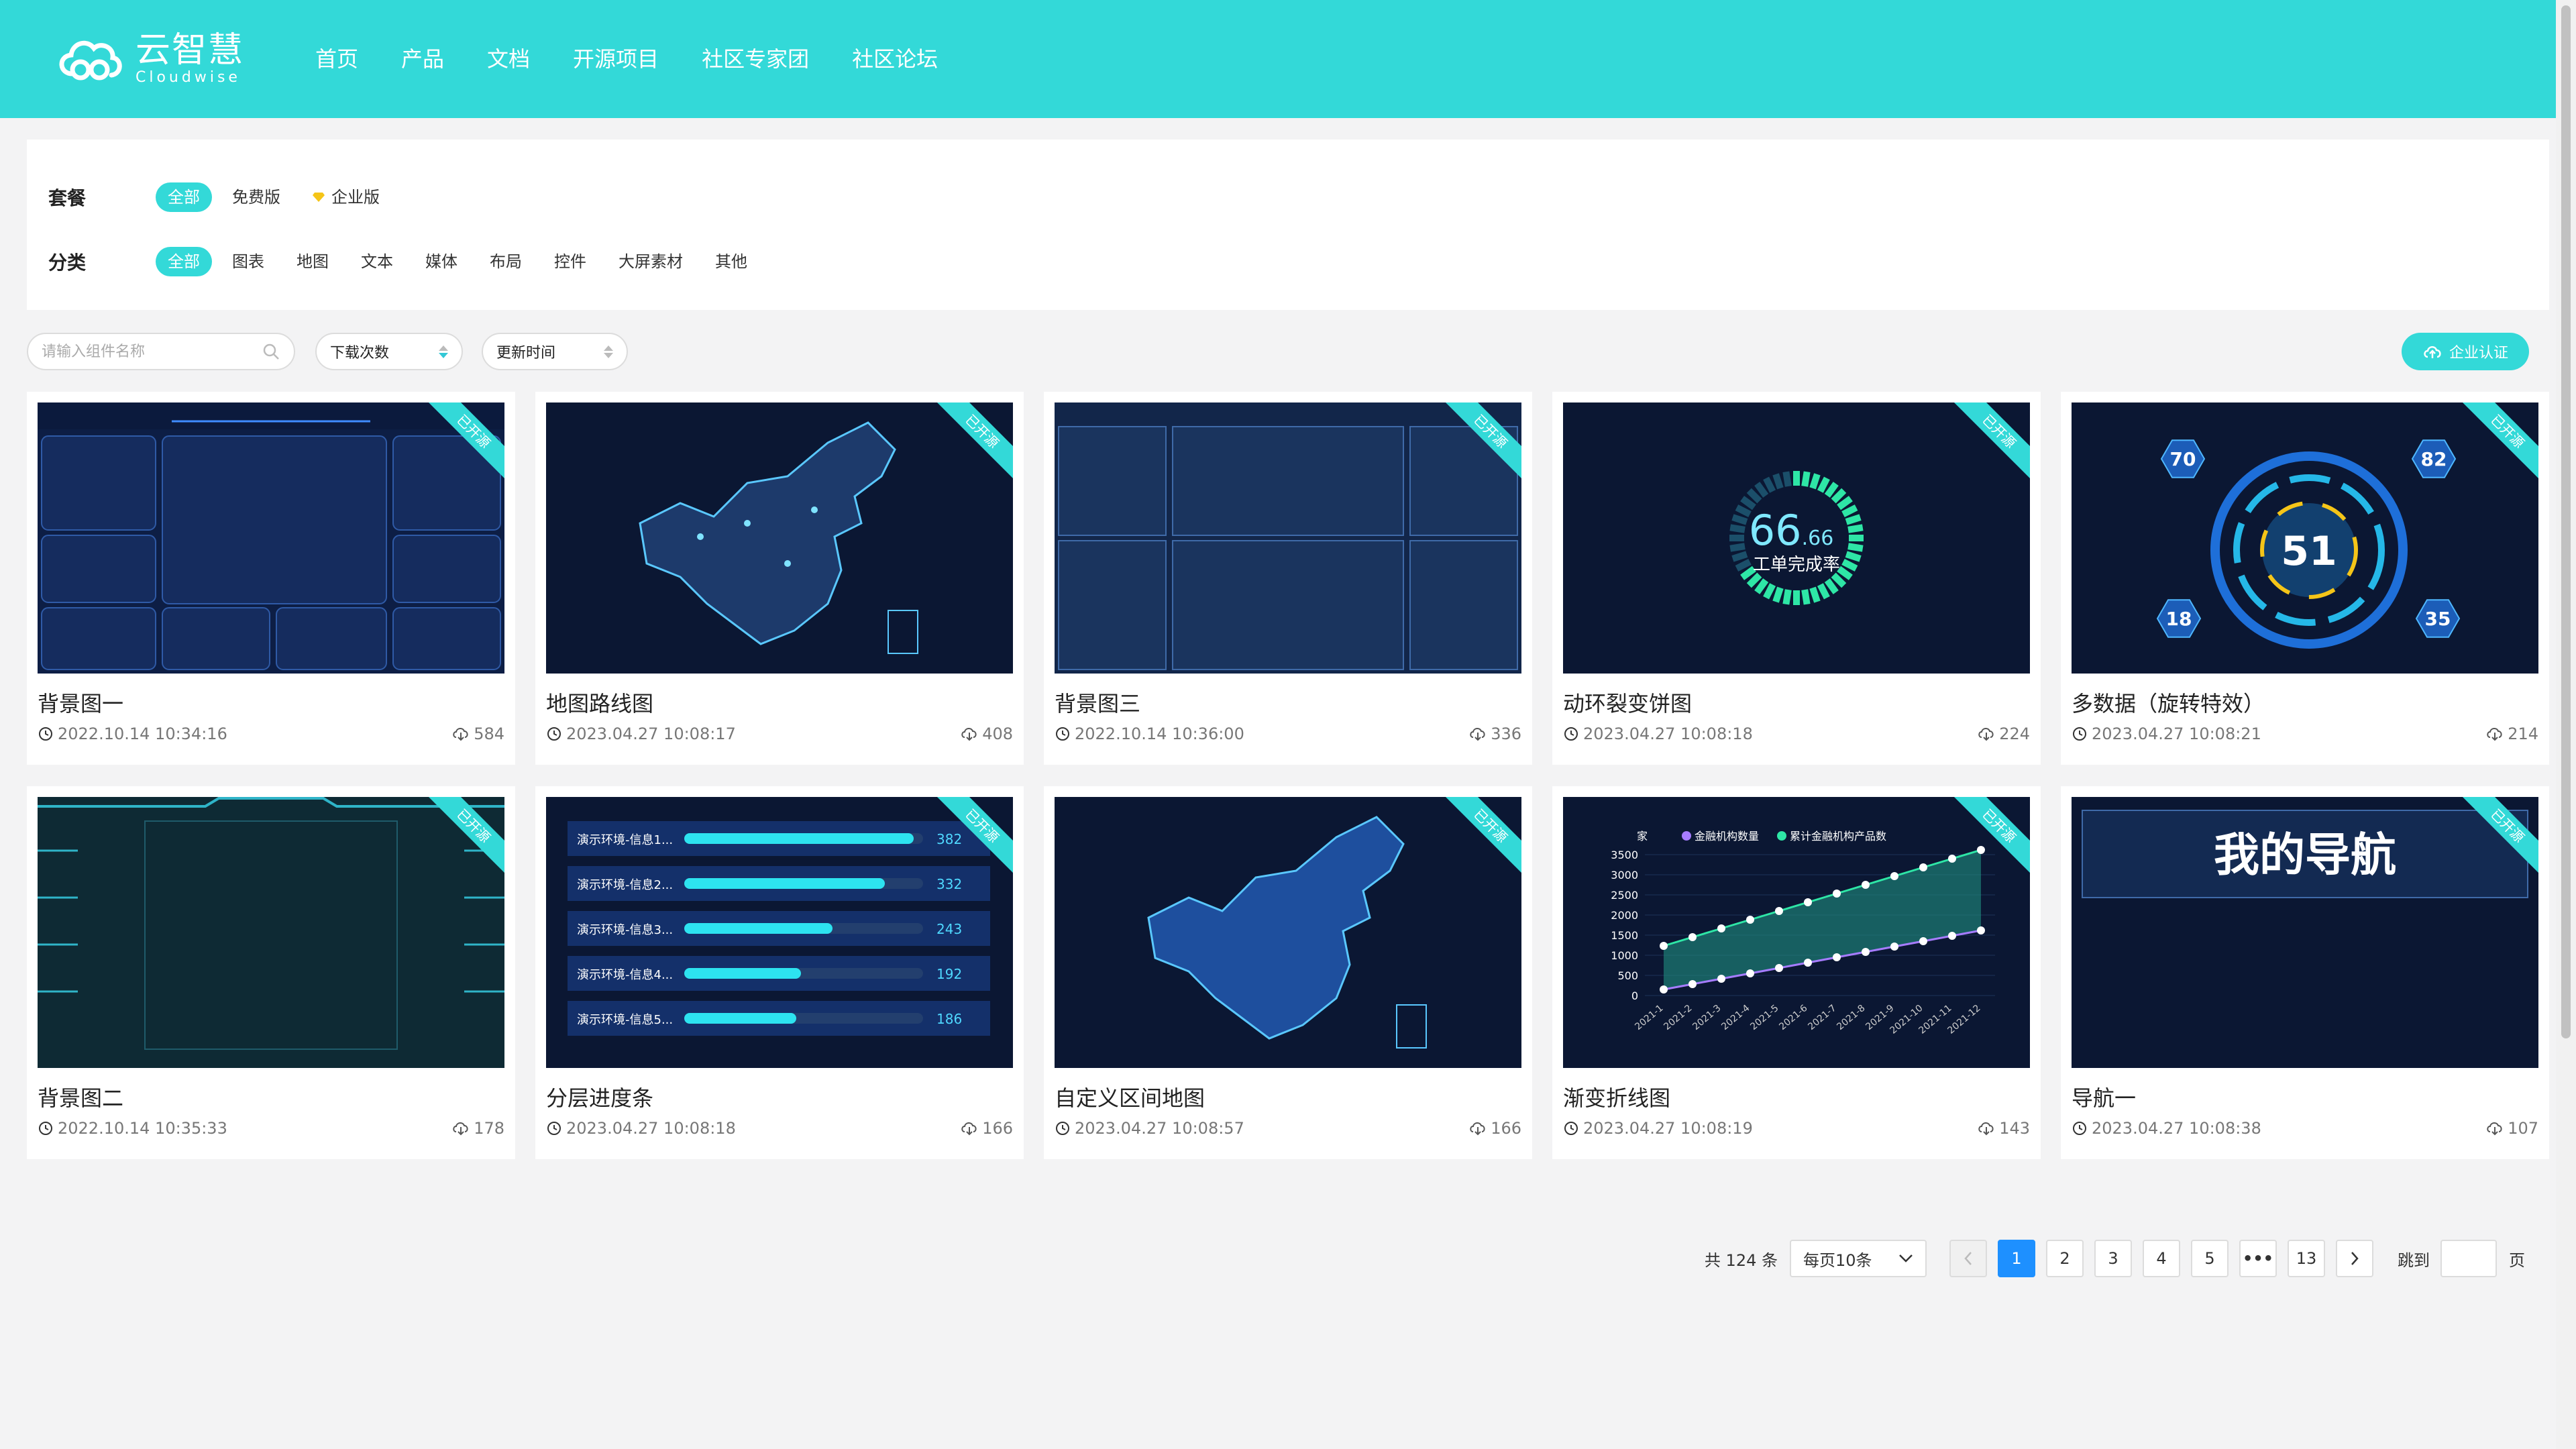 Image resolution: width=2576 pixels, height=1449 pixels. Describe the element at coordinates (256, 197) in the screenshot. I see `package-chip-free: 免费版` at that location.